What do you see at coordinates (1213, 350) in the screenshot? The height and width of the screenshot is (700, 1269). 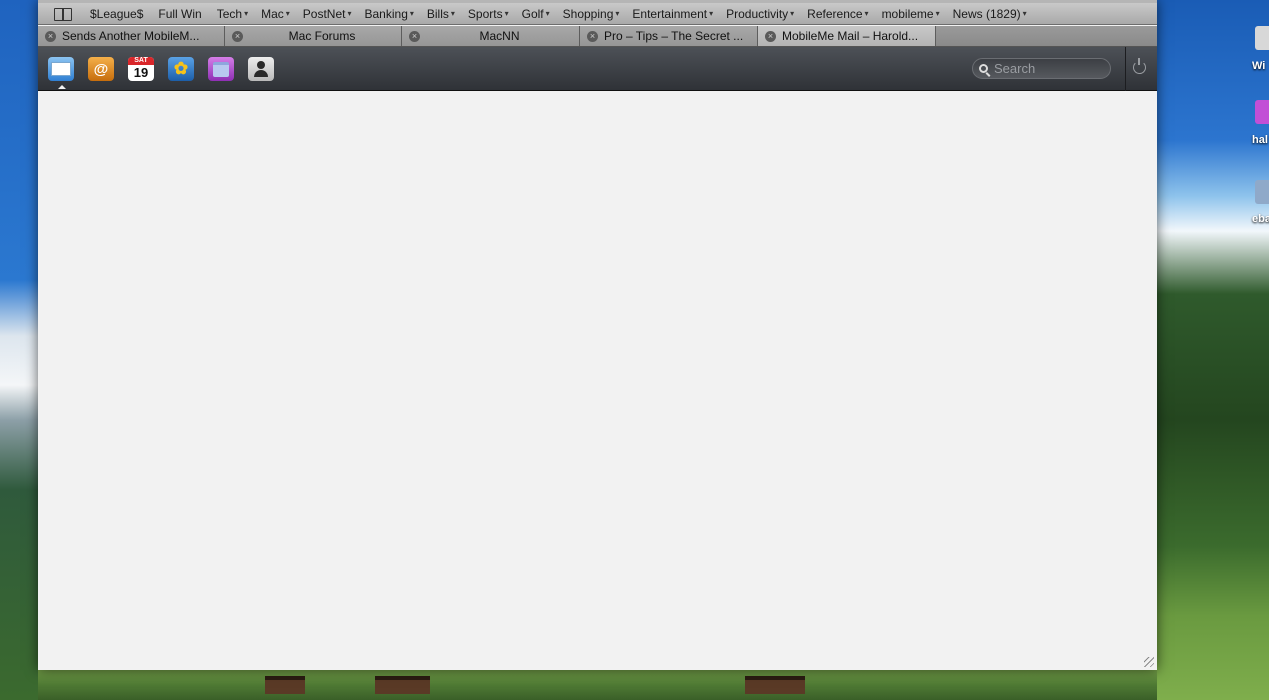 I see `desktop-wallpaper-right` at bounding box center [1213, 350].